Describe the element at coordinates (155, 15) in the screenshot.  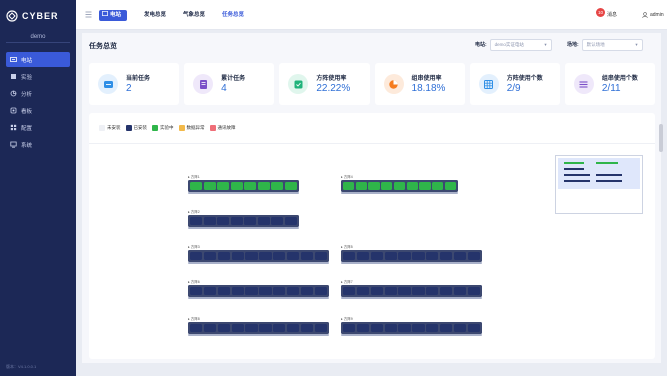
I see `tab-power-overview: 发电总览` at that location.